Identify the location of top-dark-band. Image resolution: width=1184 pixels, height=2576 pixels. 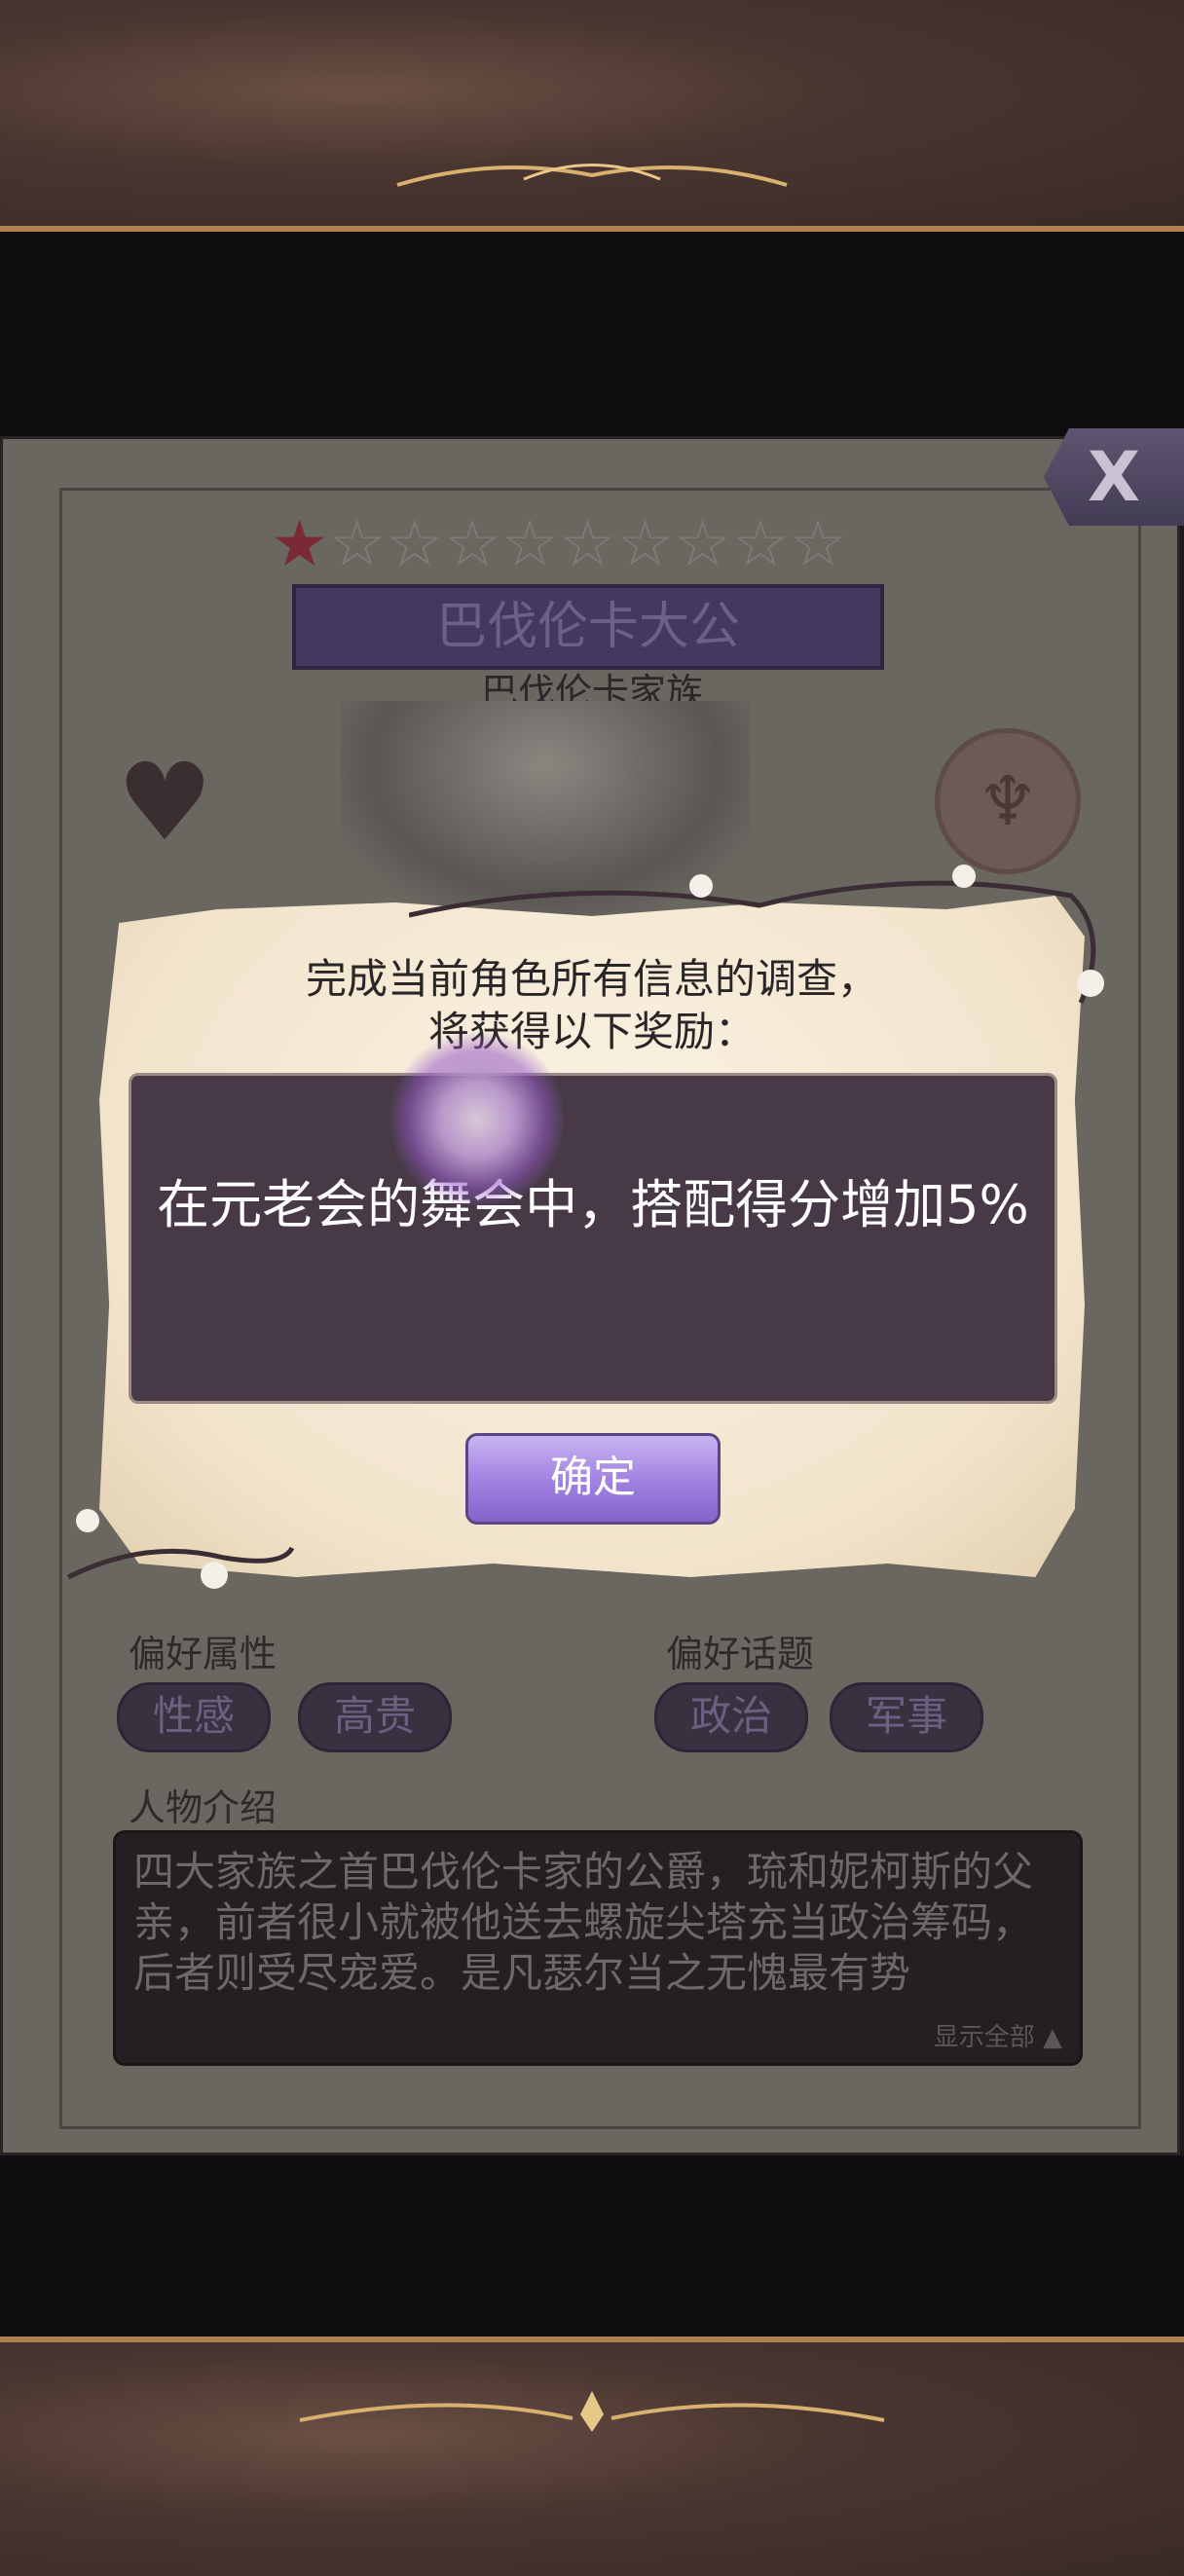
(592, 334).